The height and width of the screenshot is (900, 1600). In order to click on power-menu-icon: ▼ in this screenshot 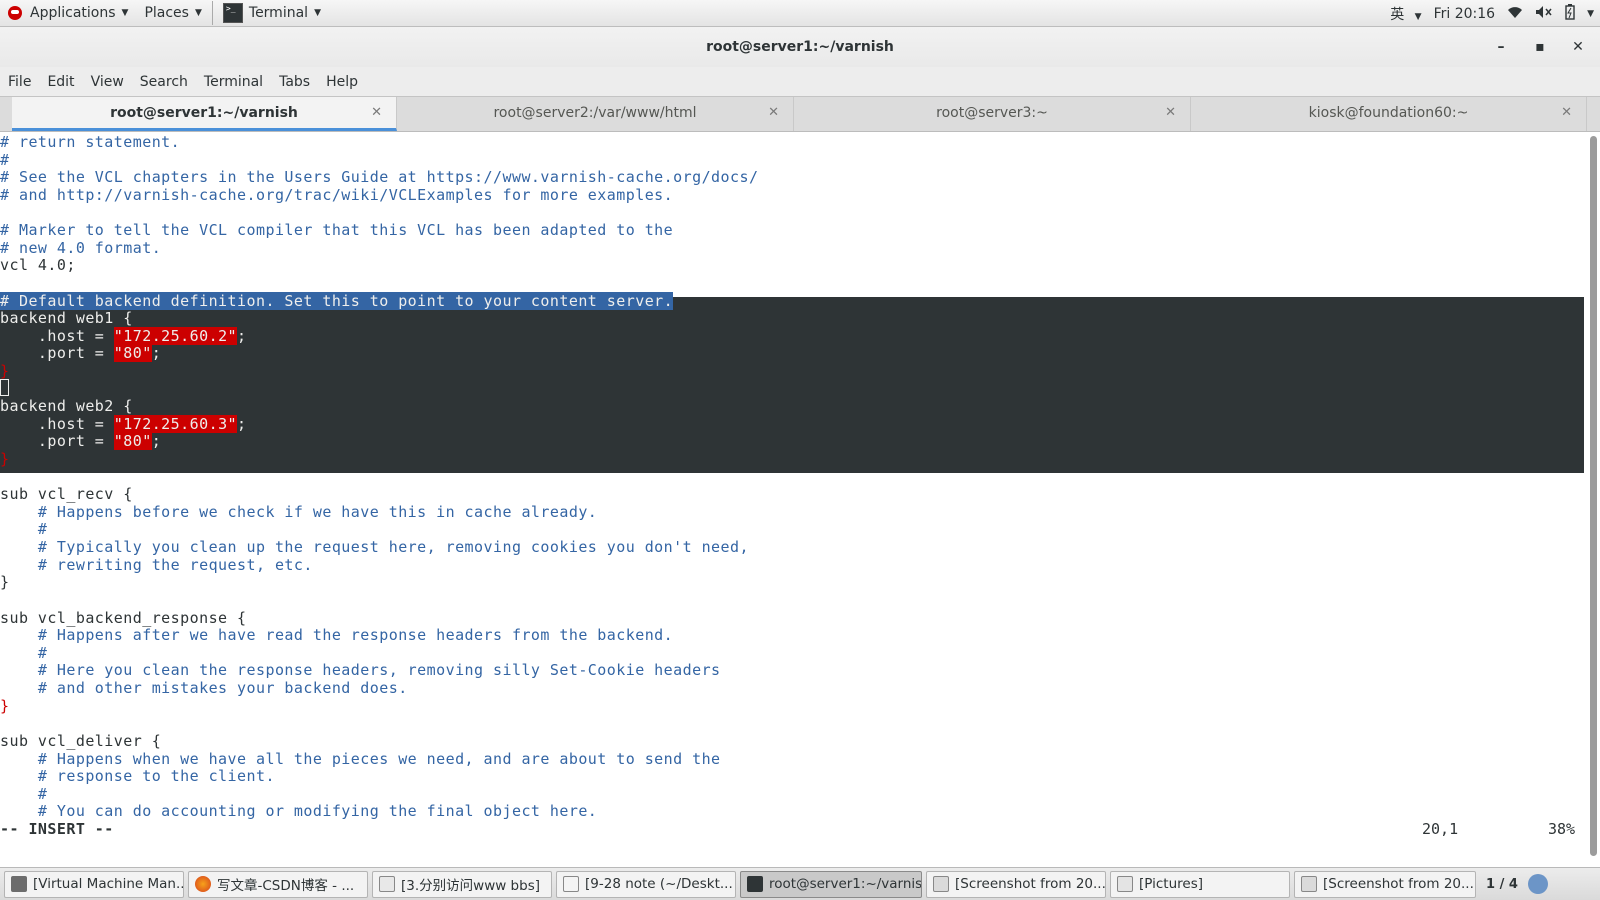, I will do `click(1590, 14)`.